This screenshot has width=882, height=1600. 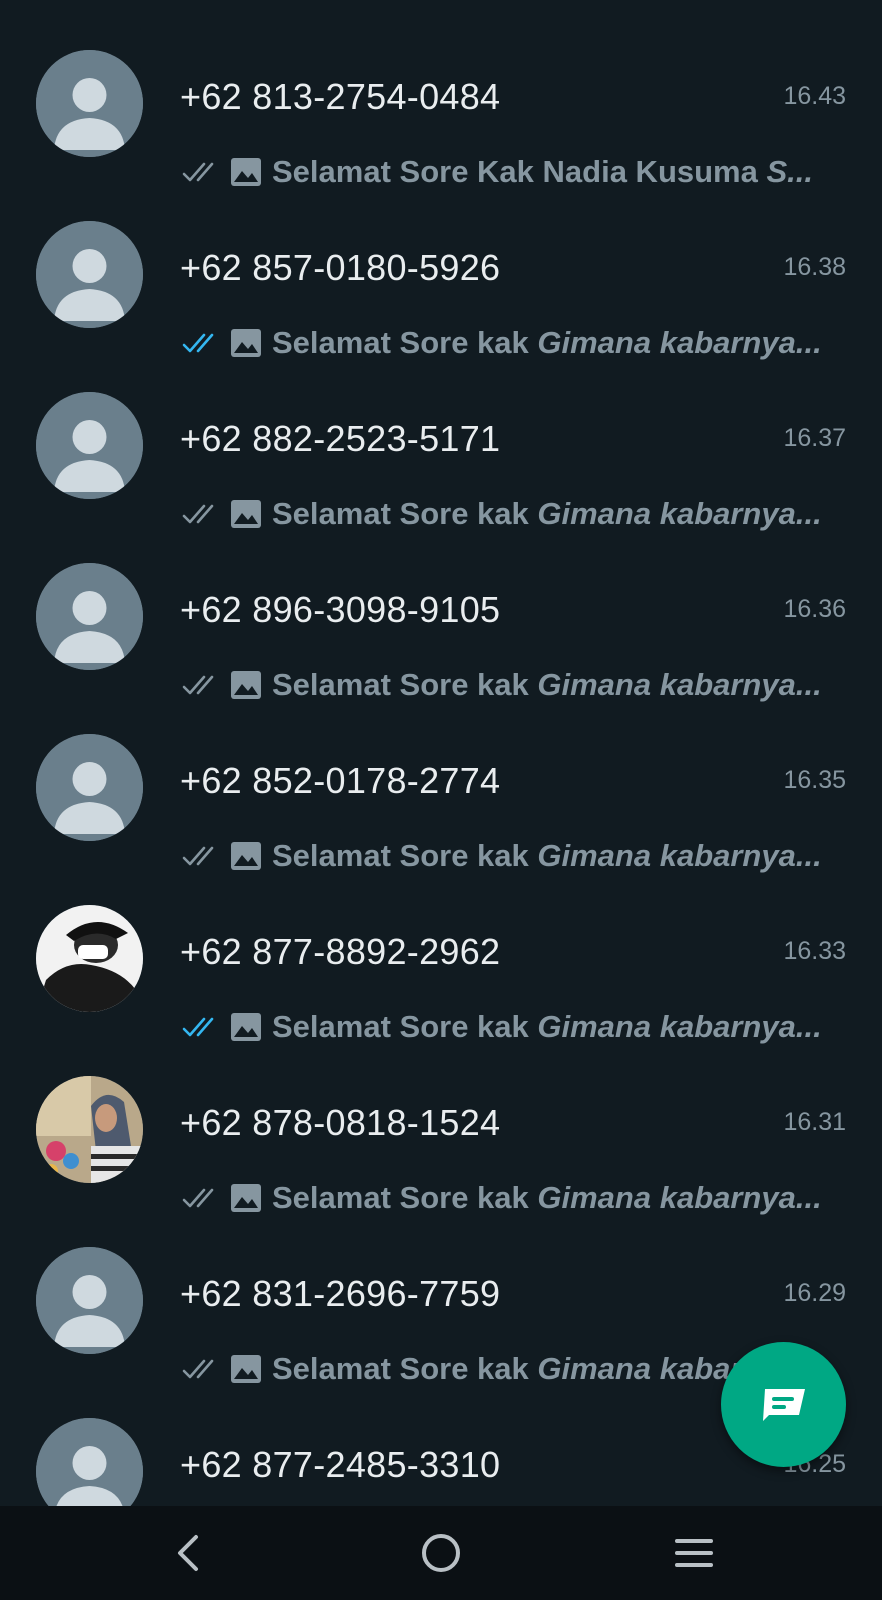 What do you see at coordinates (340, 780) in the screenshot?
I see `contact-name: +62 852-0178-2774` at bounding box center [340, 780].